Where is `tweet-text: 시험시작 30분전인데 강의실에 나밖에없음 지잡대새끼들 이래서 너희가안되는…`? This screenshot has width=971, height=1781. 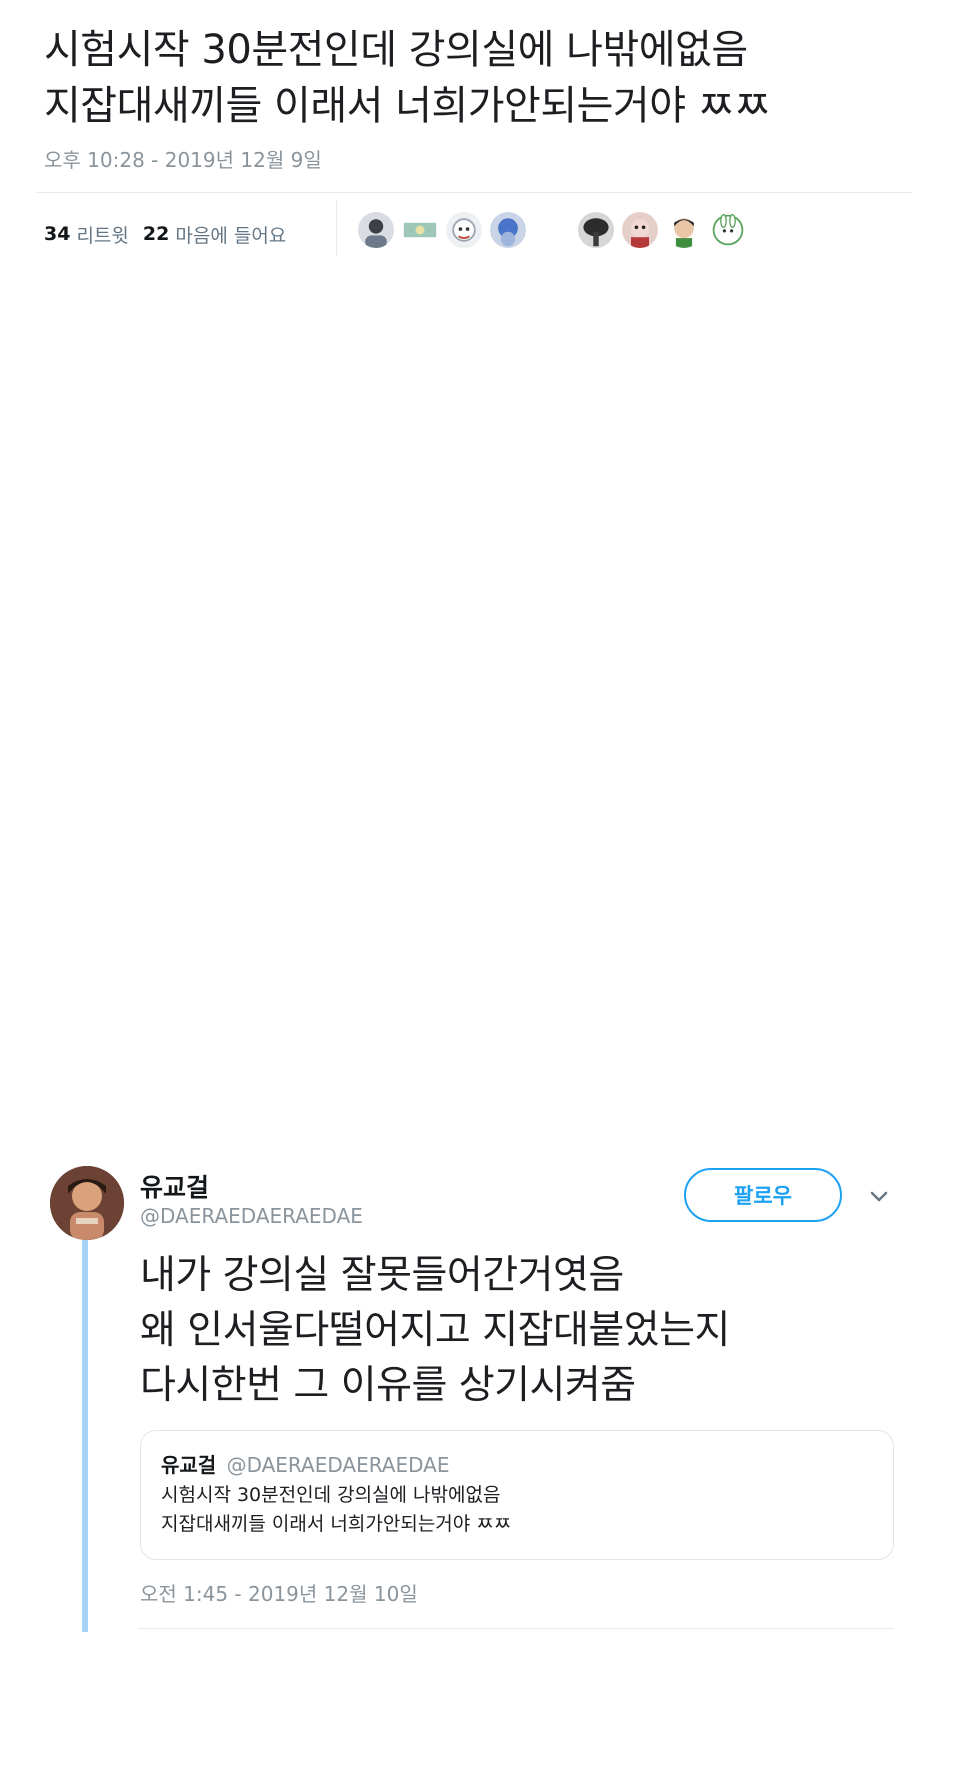
tweet-text: 시험시작 30분전인데 강의실에 나밖에없음 지잡대새끼들 이래서 너희가안되는… is located at coordinates (484, 78).